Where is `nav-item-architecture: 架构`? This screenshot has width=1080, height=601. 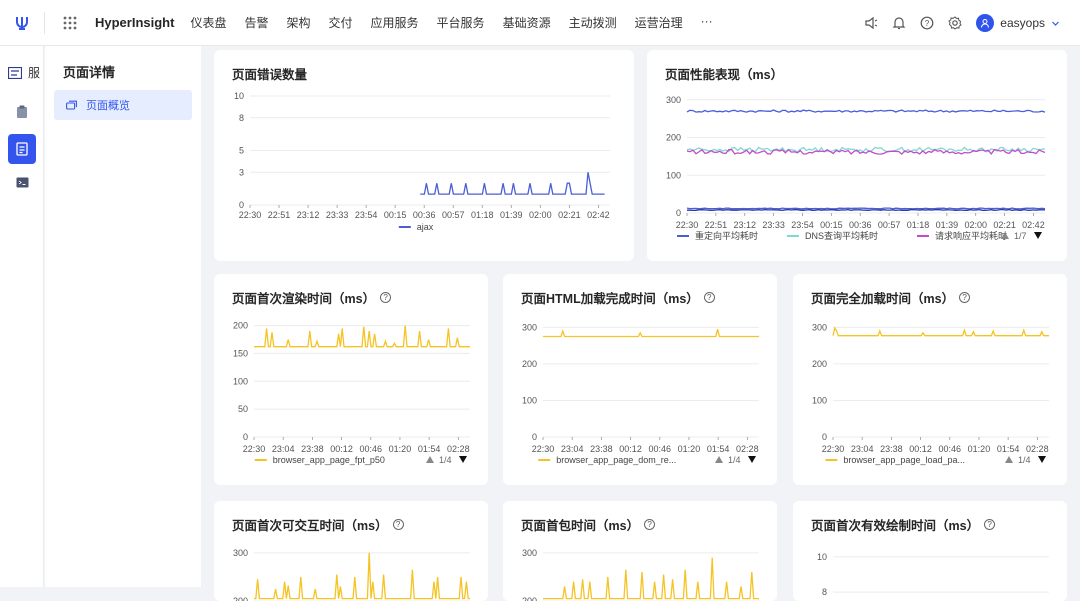
nav-item-architecture: 架构 is located at coordinates (299, 22).